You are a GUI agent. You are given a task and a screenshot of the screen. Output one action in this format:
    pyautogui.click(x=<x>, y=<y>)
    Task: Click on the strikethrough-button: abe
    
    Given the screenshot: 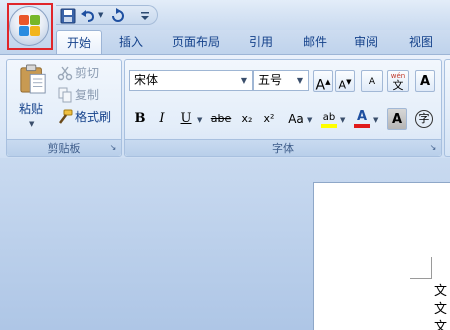 What is the action you would take?
    pyautogui.click(x=221, y=119)
    